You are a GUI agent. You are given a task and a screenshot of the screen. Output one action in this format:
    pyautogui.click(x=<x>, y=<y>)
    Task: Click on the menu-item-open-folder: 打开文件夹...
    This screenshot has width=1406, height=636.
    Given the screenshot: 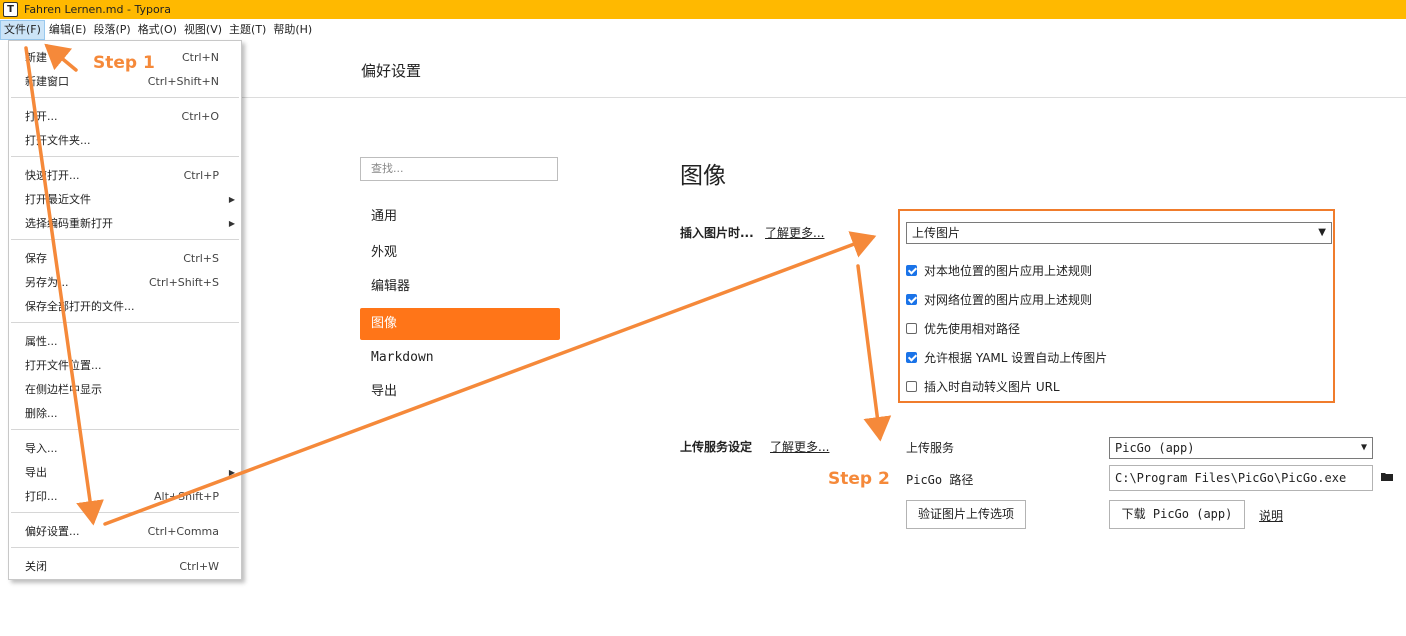 What is the action you would take?
    pyautogui.click(x=125, y=140)
    